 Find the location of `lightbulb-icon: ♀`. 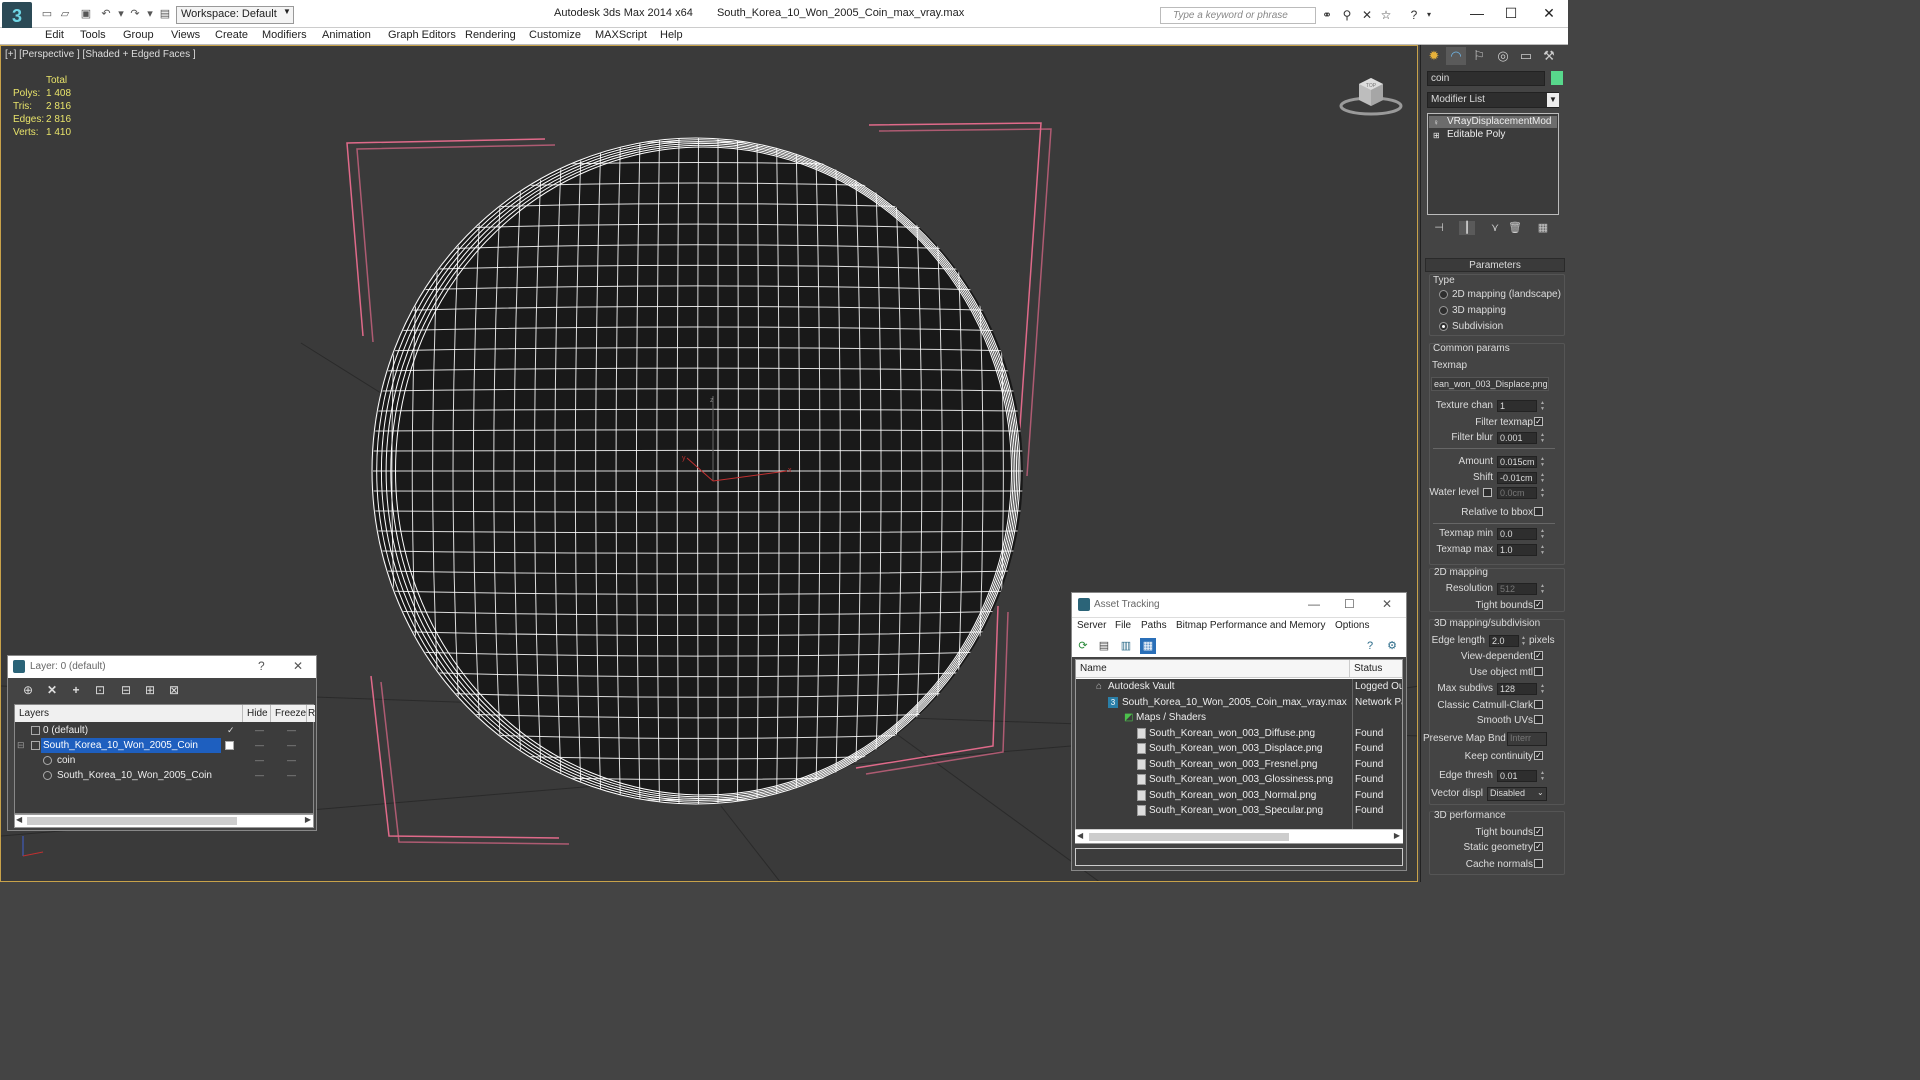

lightbulb-icon: ♀ is located at coordinates (1436, 123).